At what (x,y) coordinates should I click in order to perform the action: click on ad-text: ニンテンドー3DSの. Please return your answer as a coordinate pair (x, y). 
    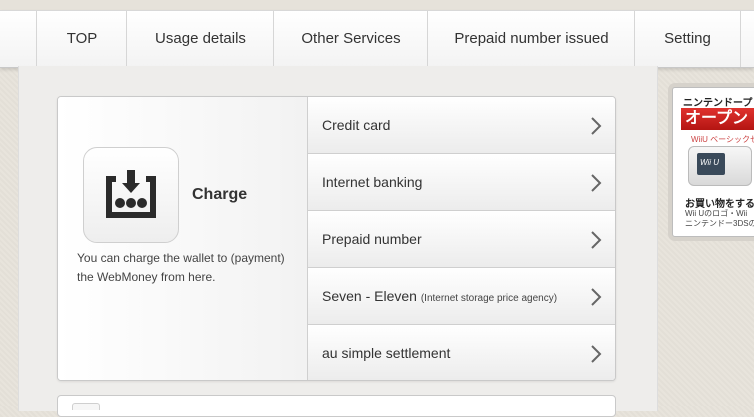
    Looking at the image, I should click on (719, 223).